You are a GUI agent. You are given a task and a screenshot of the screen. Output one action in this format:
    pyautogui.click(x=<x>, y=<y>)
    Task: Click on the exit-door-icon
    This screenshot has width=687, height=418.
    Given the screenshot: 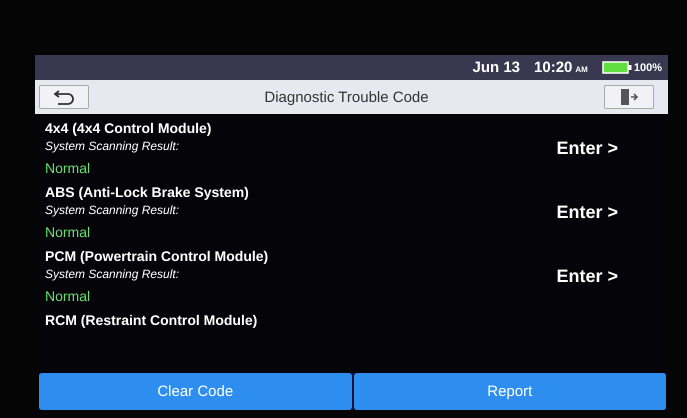 What is the action you would take?
    pyautogui.click(x=628, y=97)
    